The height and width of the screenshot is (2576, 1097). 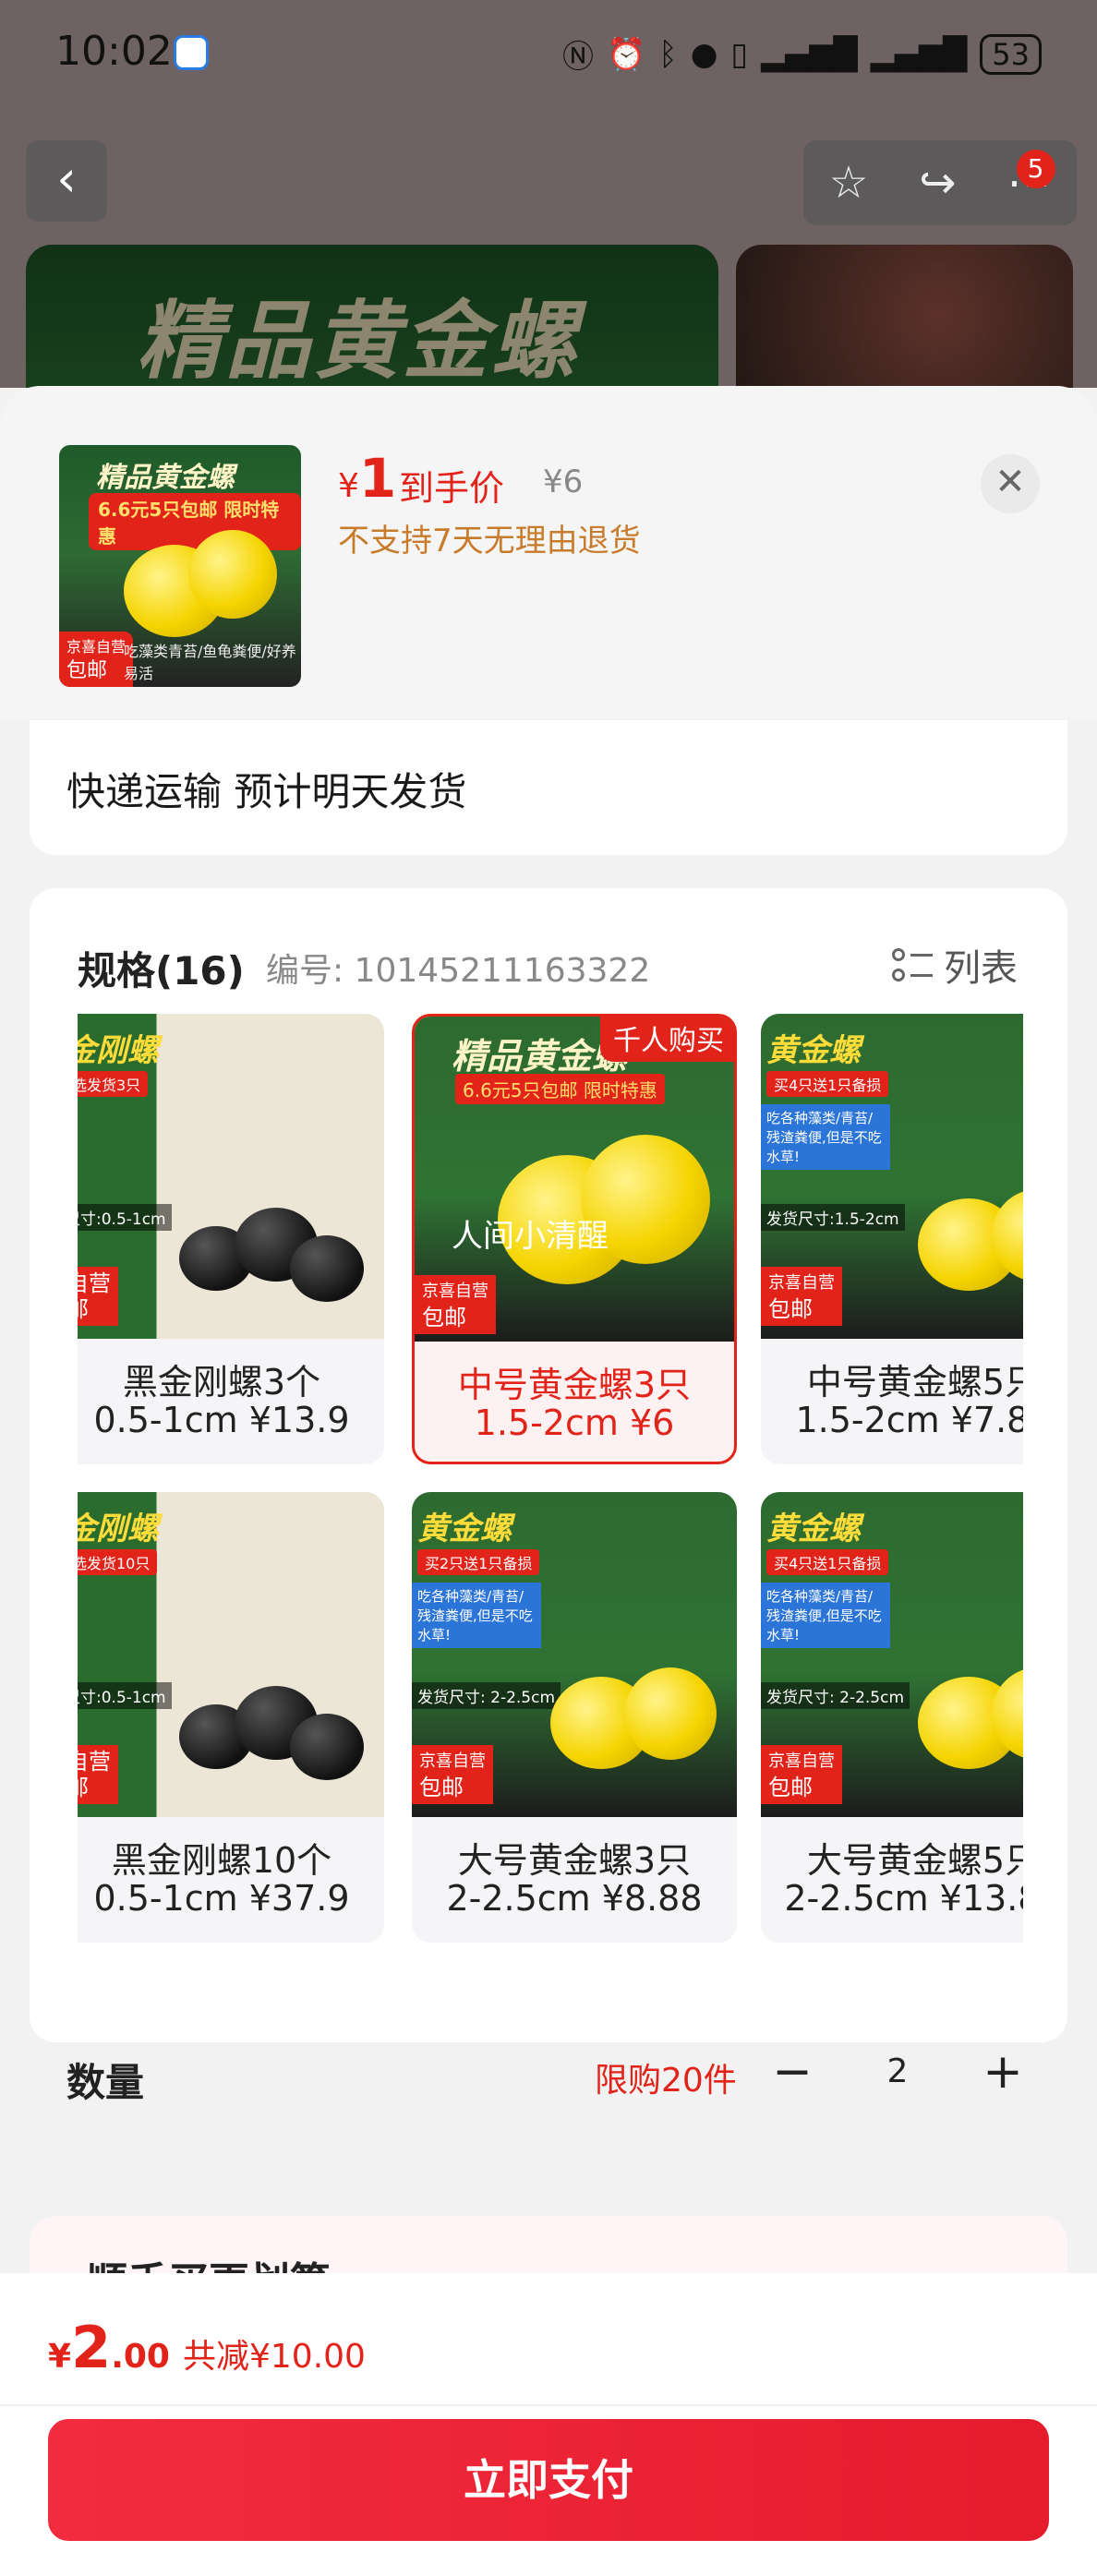 What do you see at coordinates (574, 1179) in the screenshot?
I see `sku-image: 精品黄金螺 6.6元5只包邮 限时特惠 人间小清醒 京喜自营 包邮` at bounding box center [574, 1179].